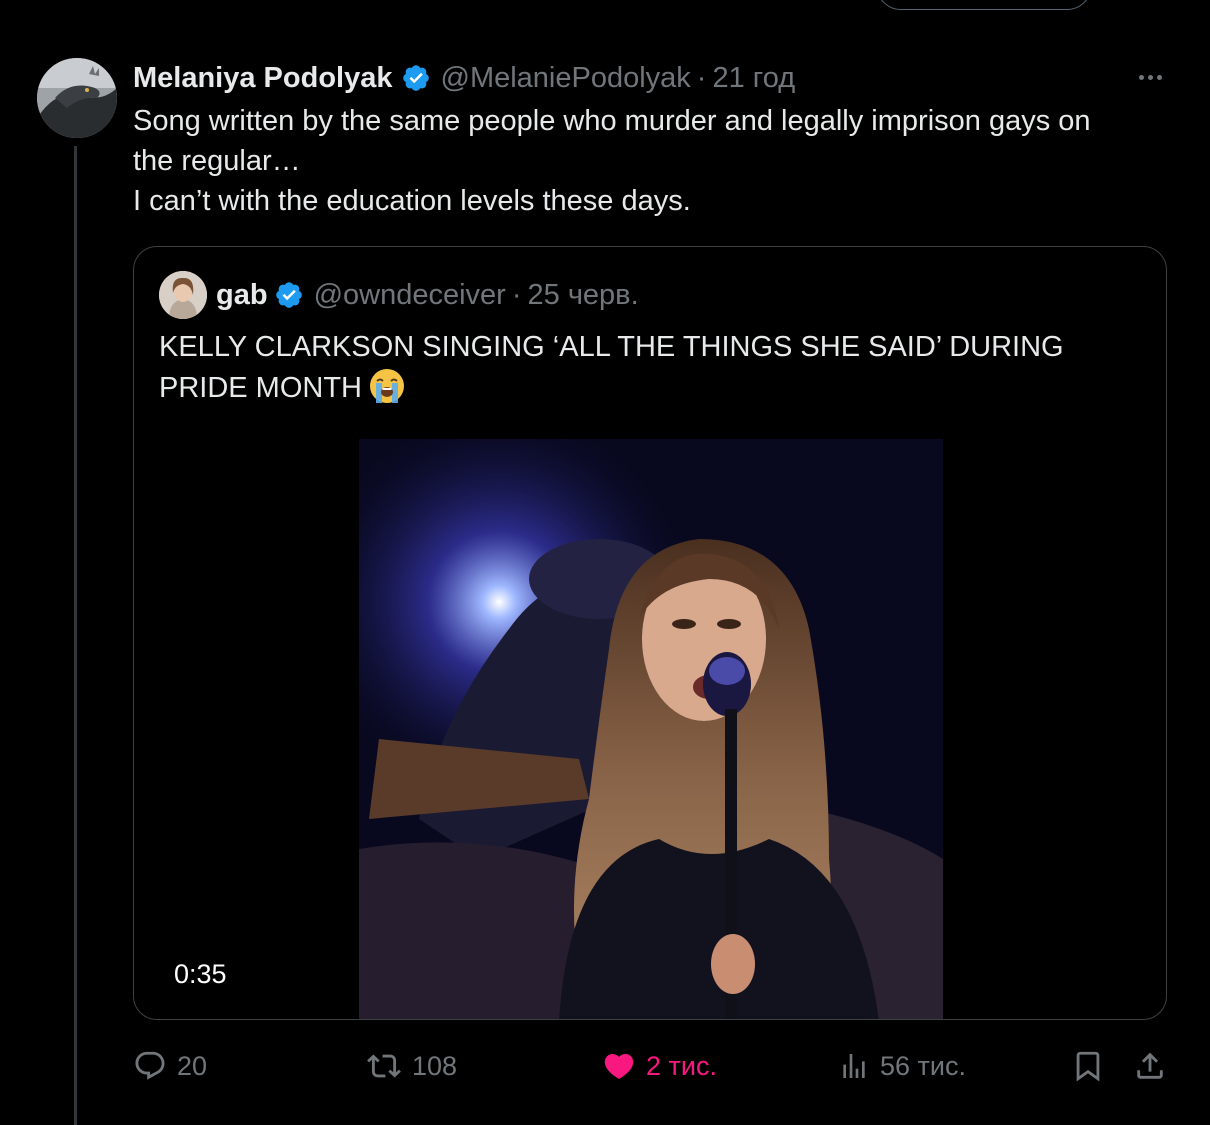 This screenshot has width=1210, height=1125. What do you see at coordinates (183, 295) in the screenshot?
I see `quote-avatar` at bounding box center [183, 295].